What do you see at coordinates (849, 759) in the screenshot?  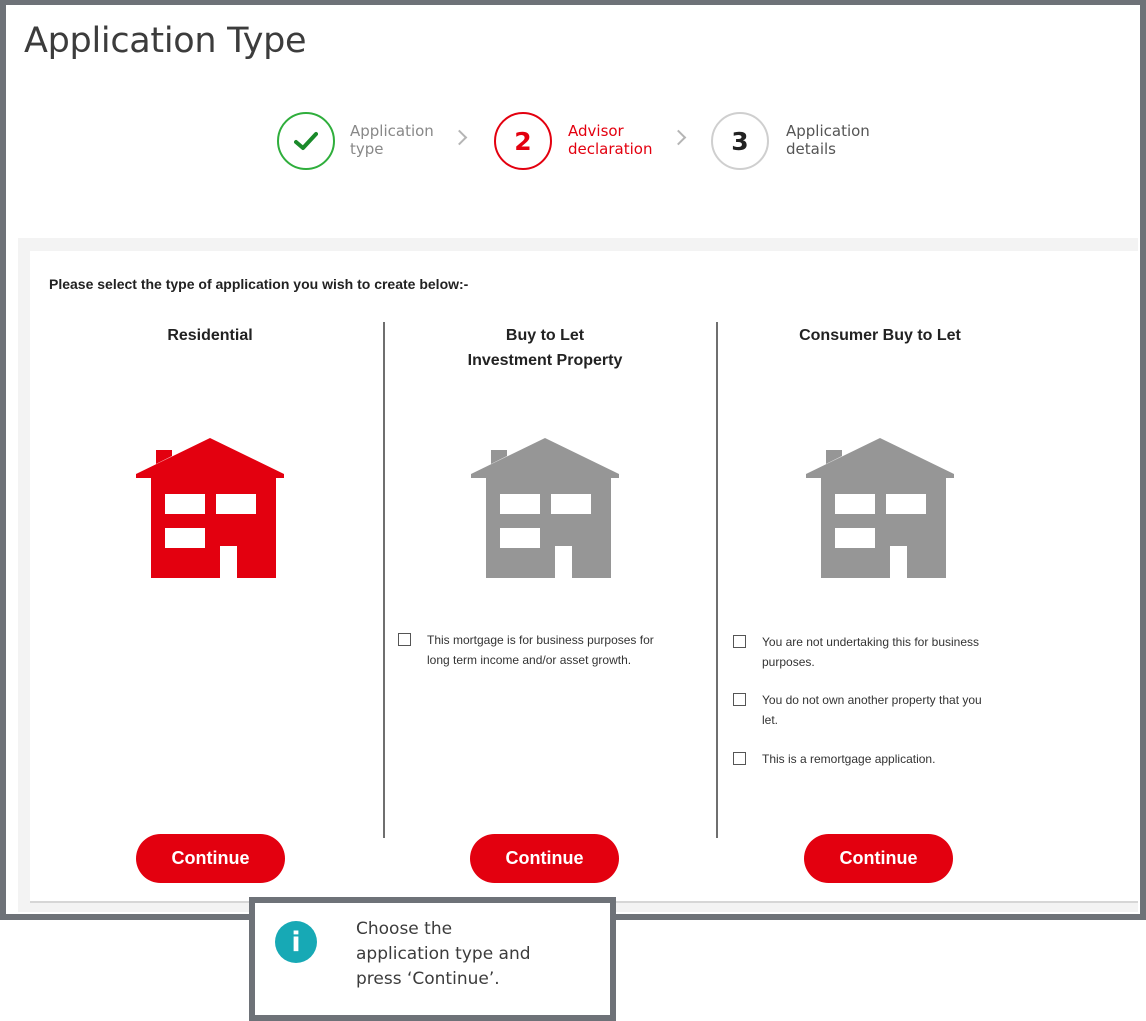 I see `checkbox-label: This is a remortgage application.` at bounding box center [849, 759].